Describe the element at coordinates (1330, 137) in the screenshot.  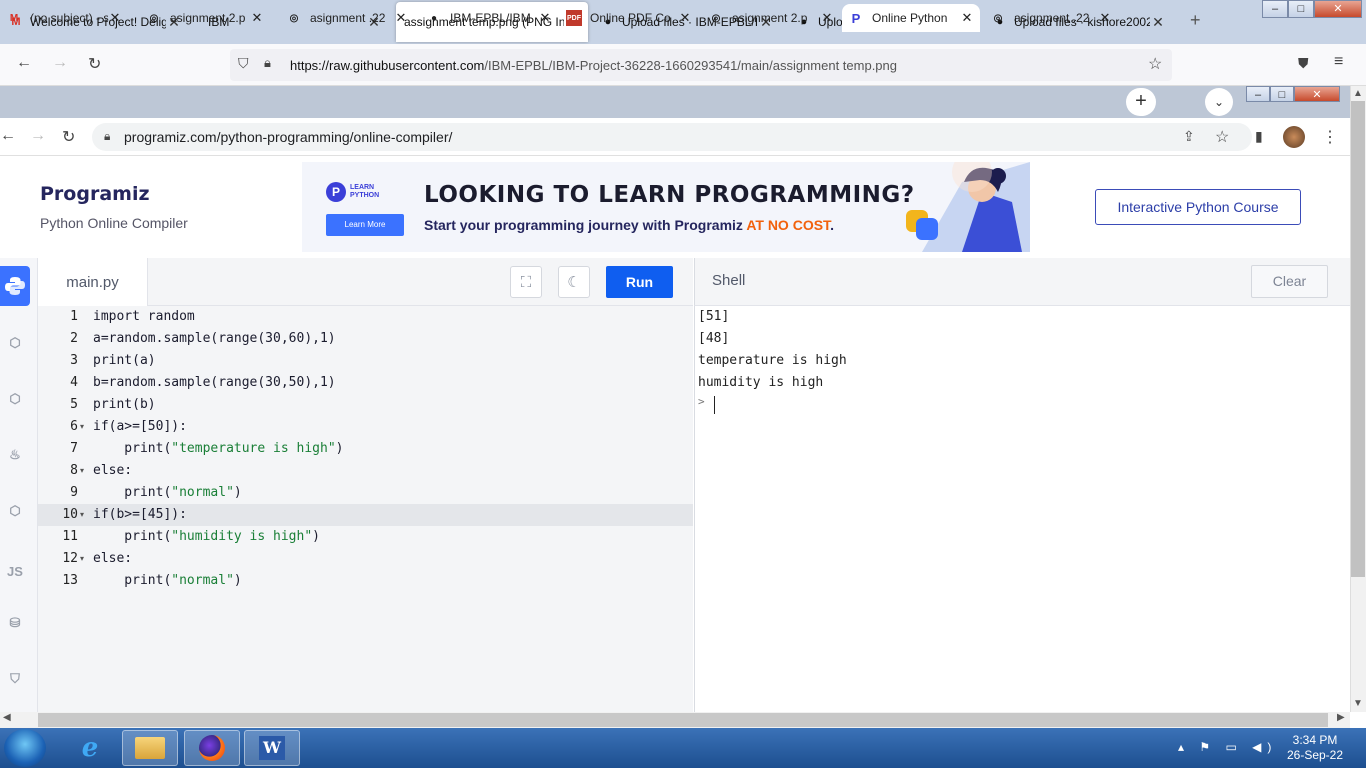
I see `kebab-menu-icon: ⋮` at that location.